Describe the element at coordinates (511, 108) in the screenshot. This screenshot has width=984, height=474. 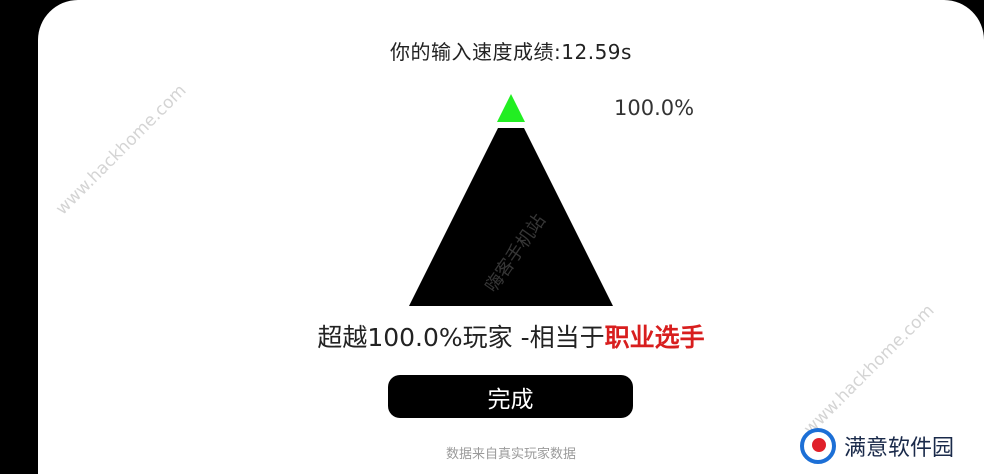
I see `pyramid-top-tier` at that location.